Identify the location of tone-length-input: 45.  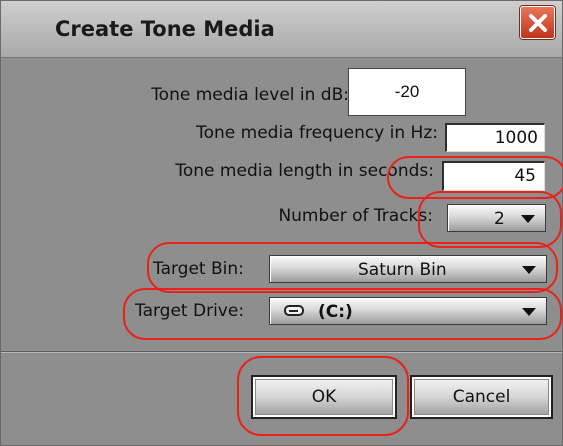
(493, 176).